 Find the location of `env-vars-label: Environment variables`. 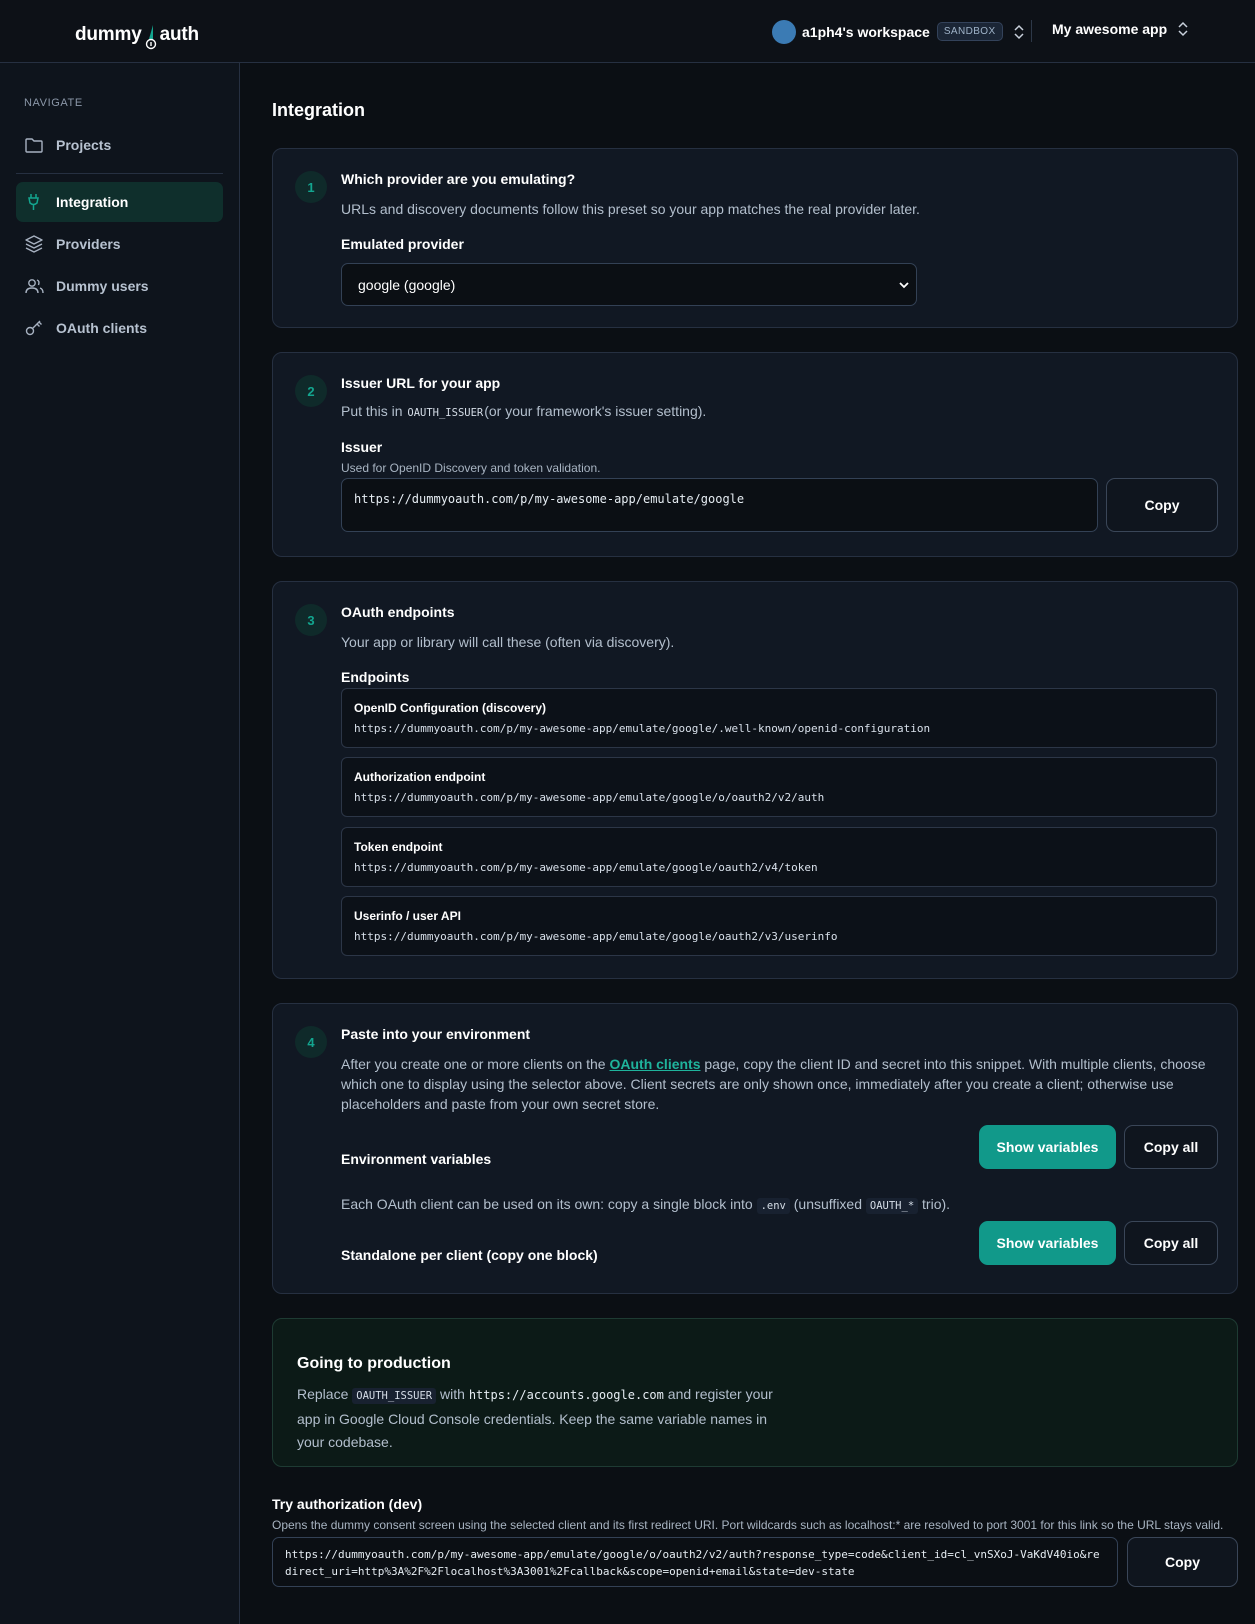

env-vars-label: Environment variables is located at coordinates (416, 1159).